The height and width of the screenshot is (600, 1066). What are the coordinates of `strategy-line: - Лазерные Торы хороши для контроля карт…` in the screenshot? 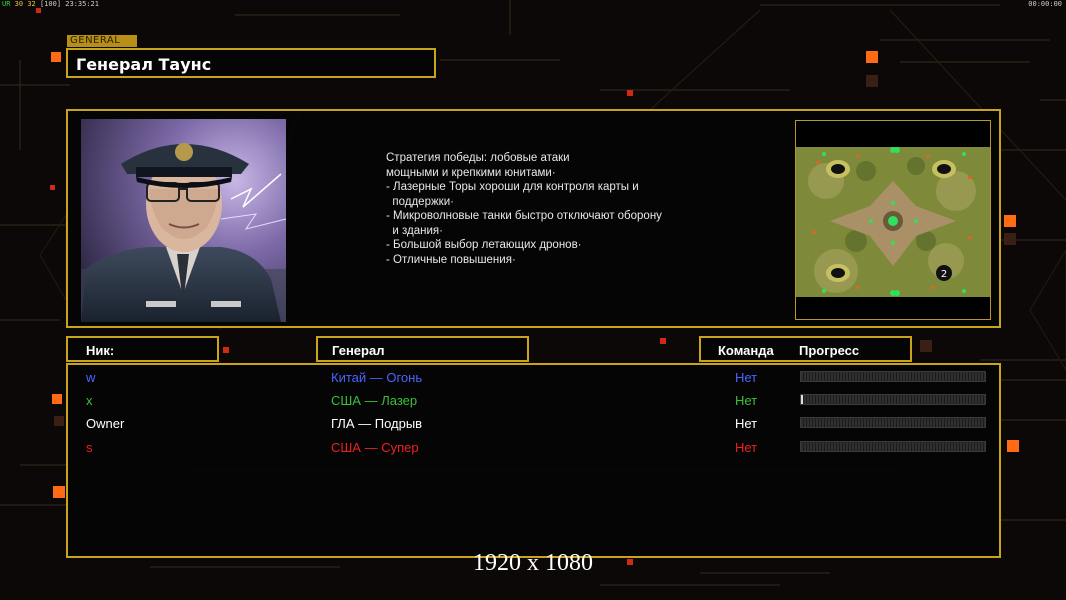 It's located at (512, 187).